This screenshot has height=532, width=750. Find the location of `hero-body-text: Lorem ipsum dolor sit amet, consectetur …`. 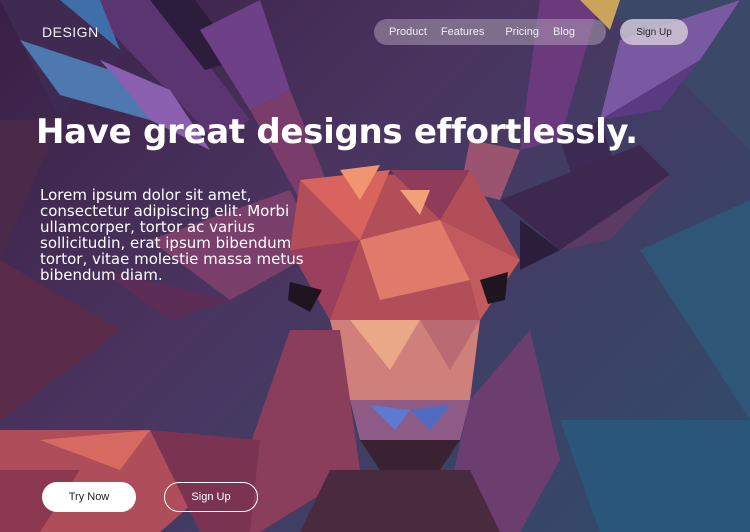

hero-body-text: Lorem ipsum dolor sit amet, consectetur … is located at coordinates (172, 235).